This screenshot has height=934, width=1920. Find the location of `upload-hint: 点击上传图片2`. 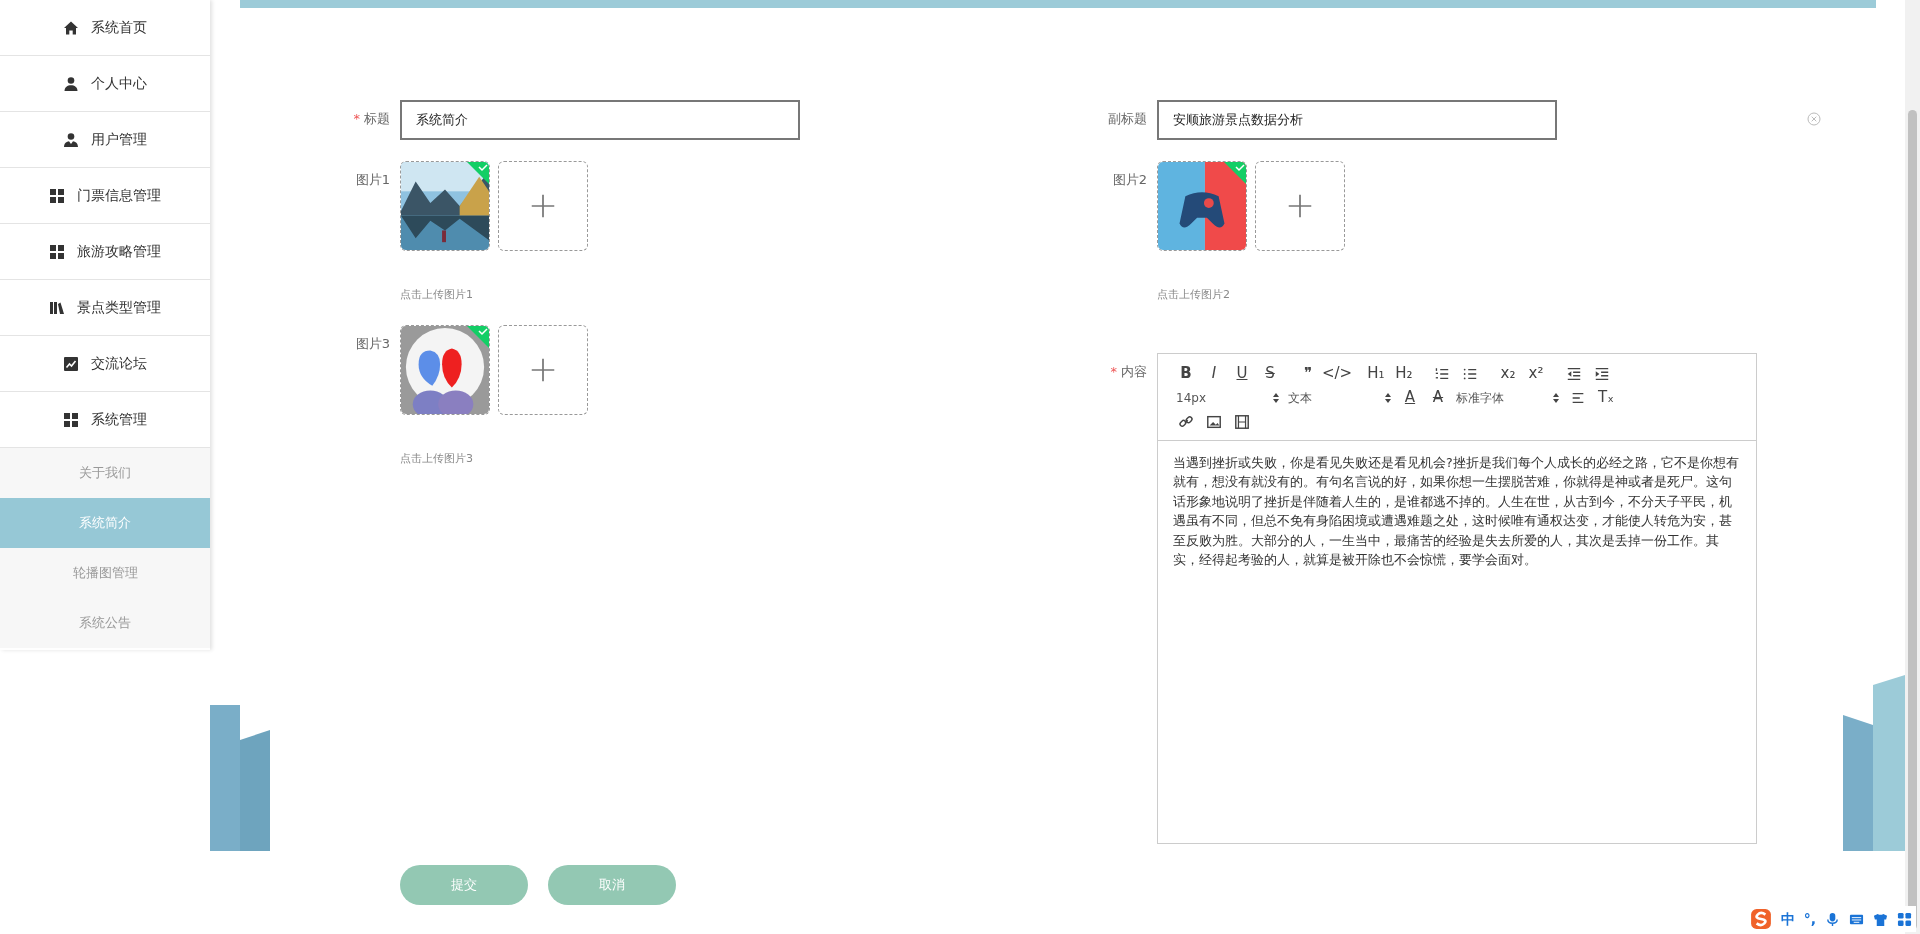

upload-hint: 点击上传图片2 is located at coordinates (1194, 295).